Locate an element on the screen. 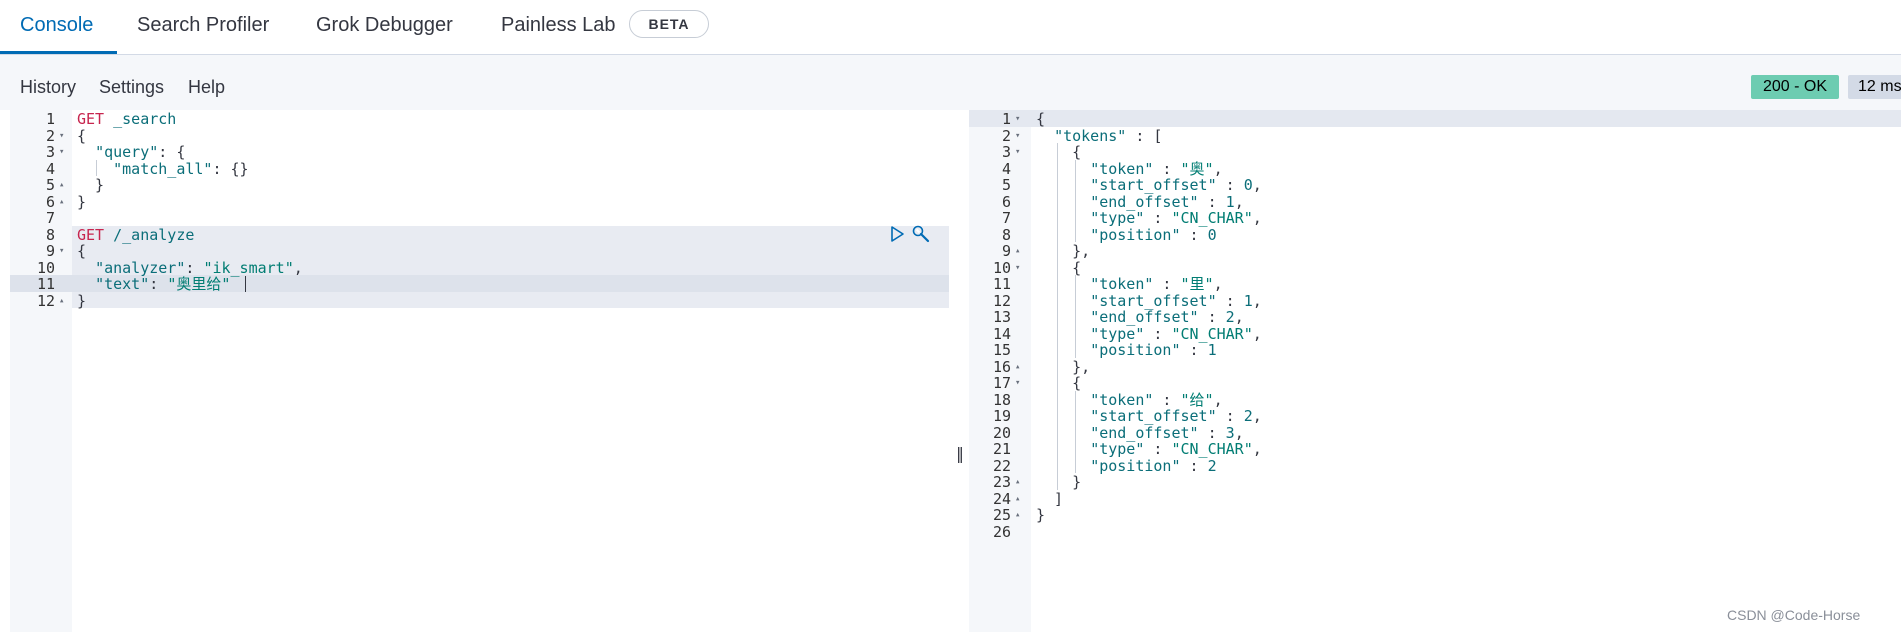 The image size is (1901, 632). code-line: "start_offset" : 0, is located at coordinates (1176, 185).